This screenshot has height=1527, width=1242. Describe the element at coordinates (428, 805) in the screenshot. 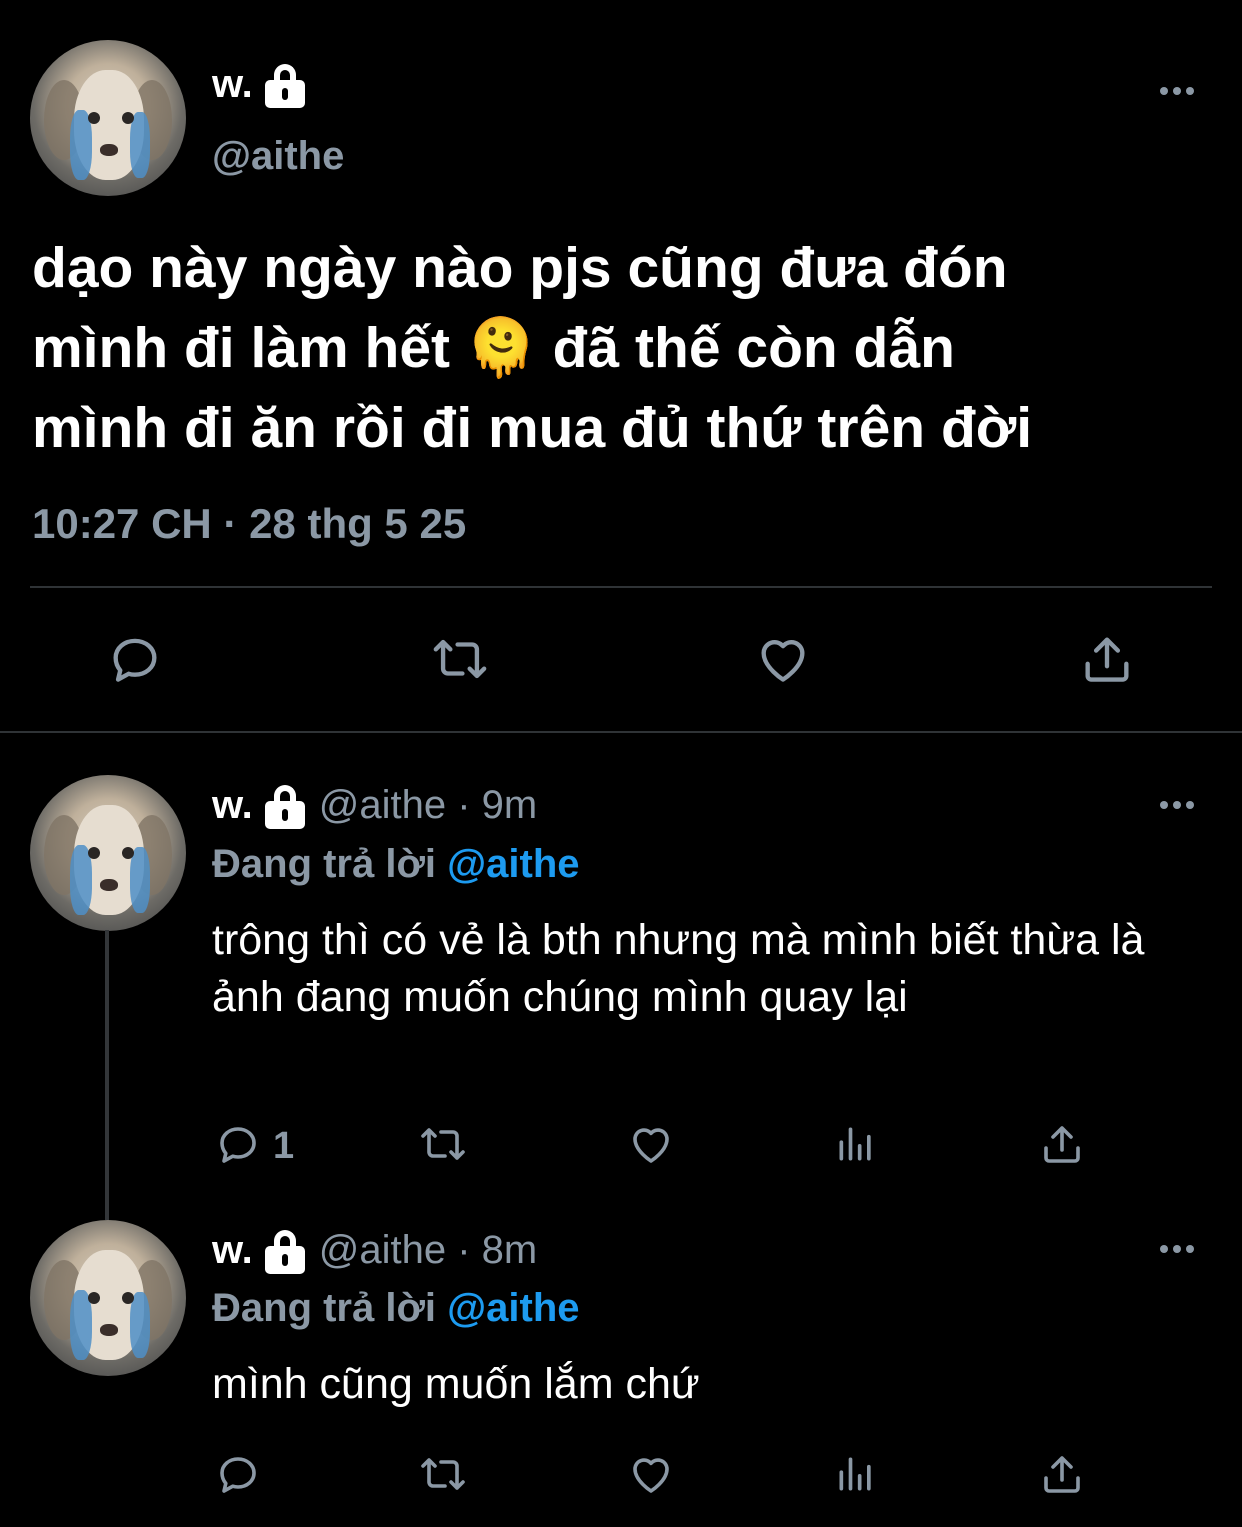

I see `handle-time: @aithe · 9m` at that location.